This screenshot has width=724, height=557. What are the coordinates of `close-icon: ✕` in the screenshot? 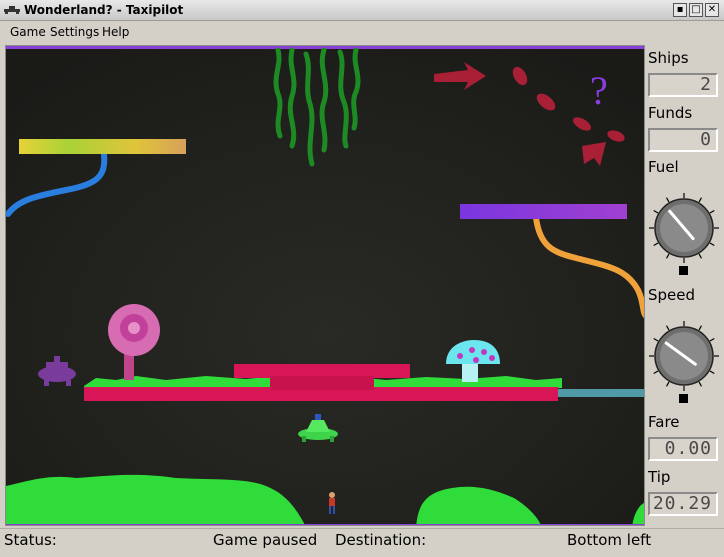 It's located at (712, 9).